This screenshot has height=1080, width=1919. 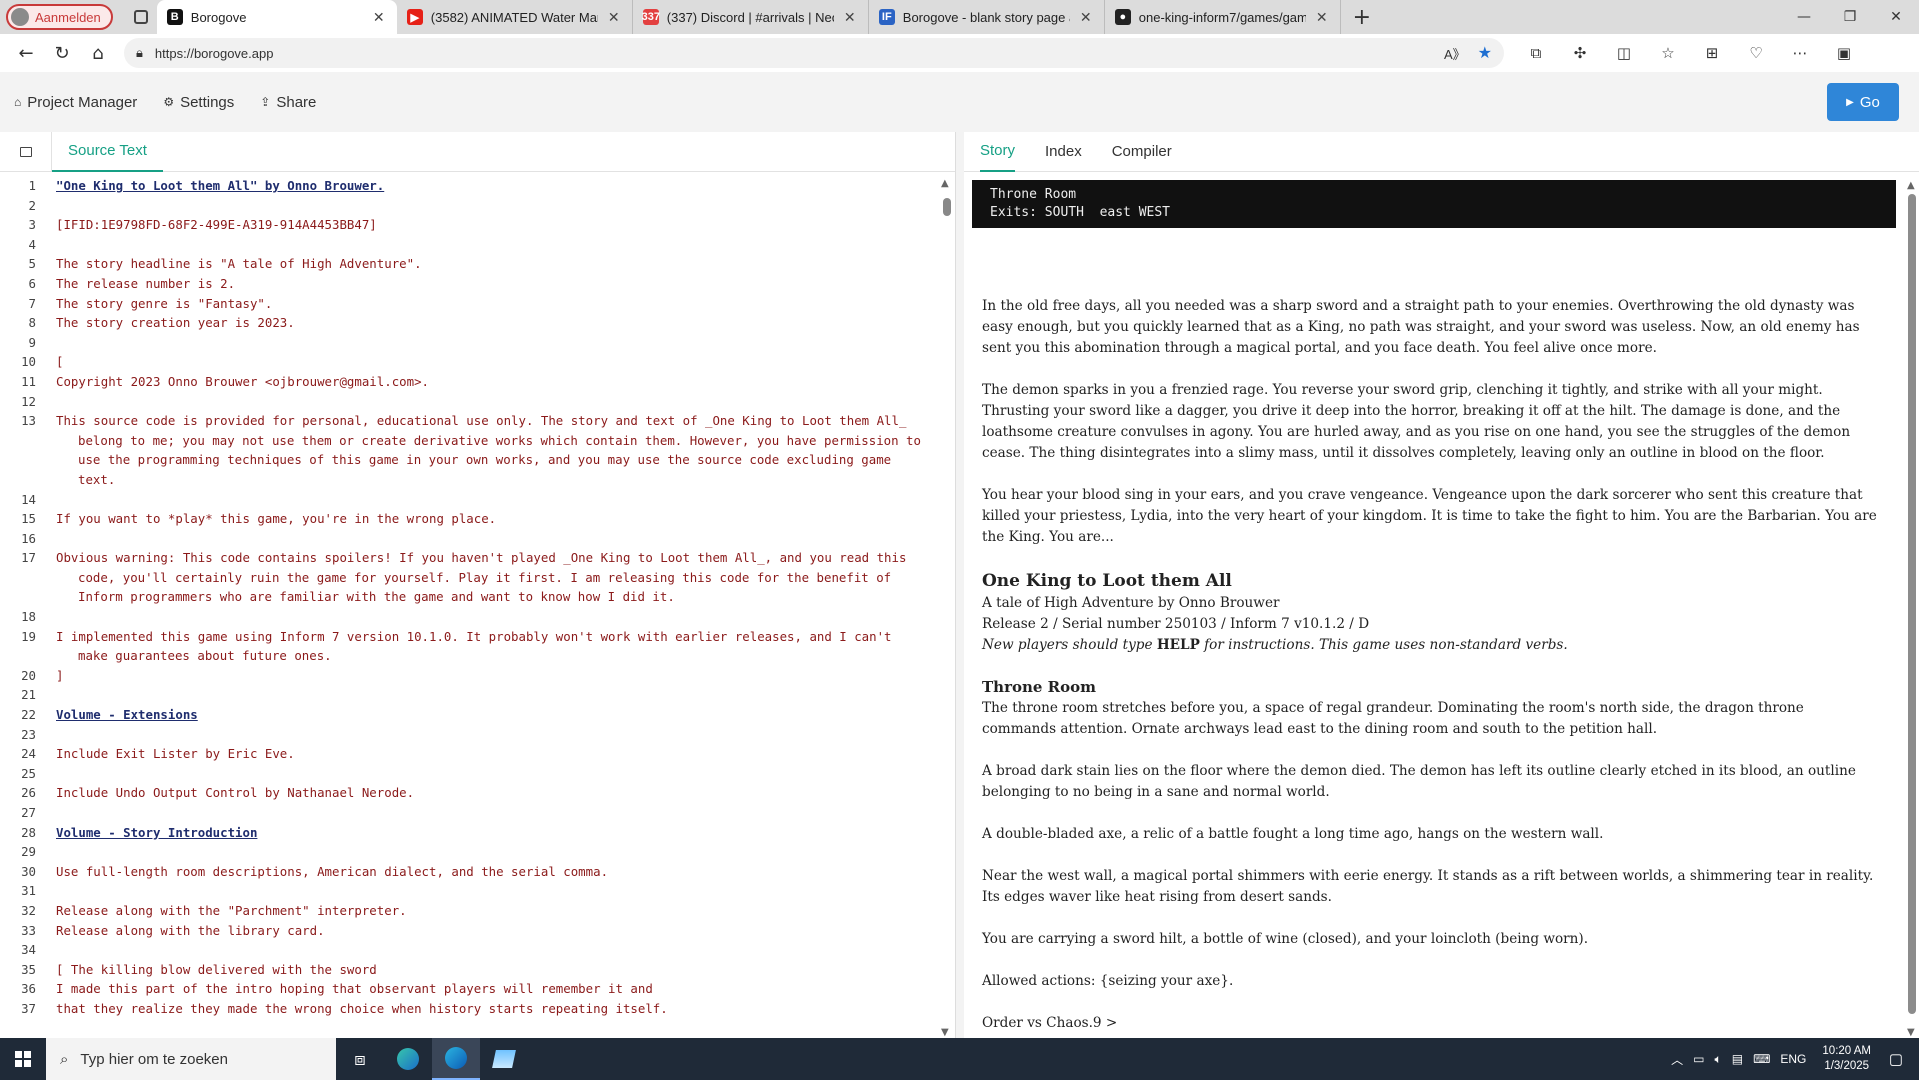 What do you see at coordinates (469, 754) in the screenshot?
I see `code-line: 24 Include Exit Lister by Eric Eve.` at bounding box center [469, 754].